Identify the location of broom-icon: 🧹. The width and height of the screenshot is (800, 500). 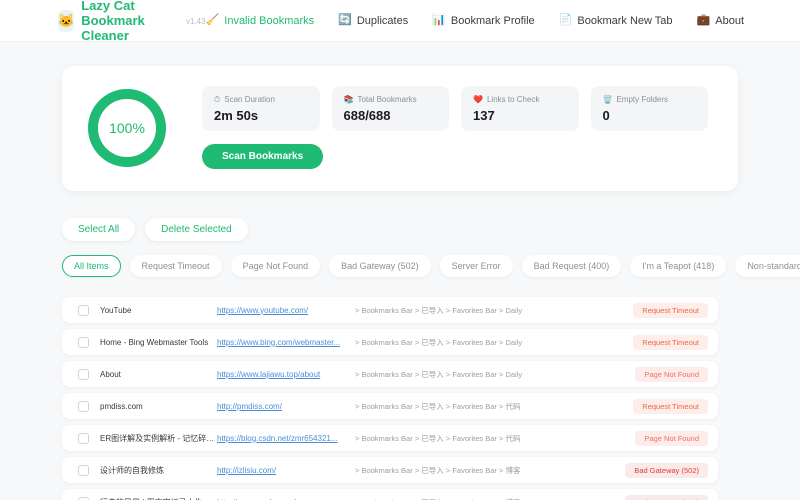
(212, 20).